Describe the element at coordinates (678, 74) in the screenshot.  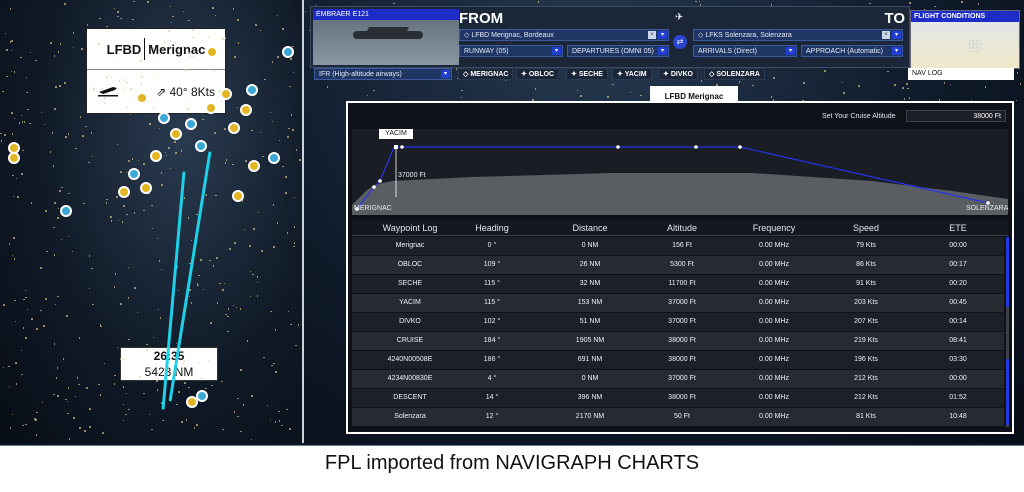
I see `waypoint-chip-divko: ✦ DIVKO` at that location.